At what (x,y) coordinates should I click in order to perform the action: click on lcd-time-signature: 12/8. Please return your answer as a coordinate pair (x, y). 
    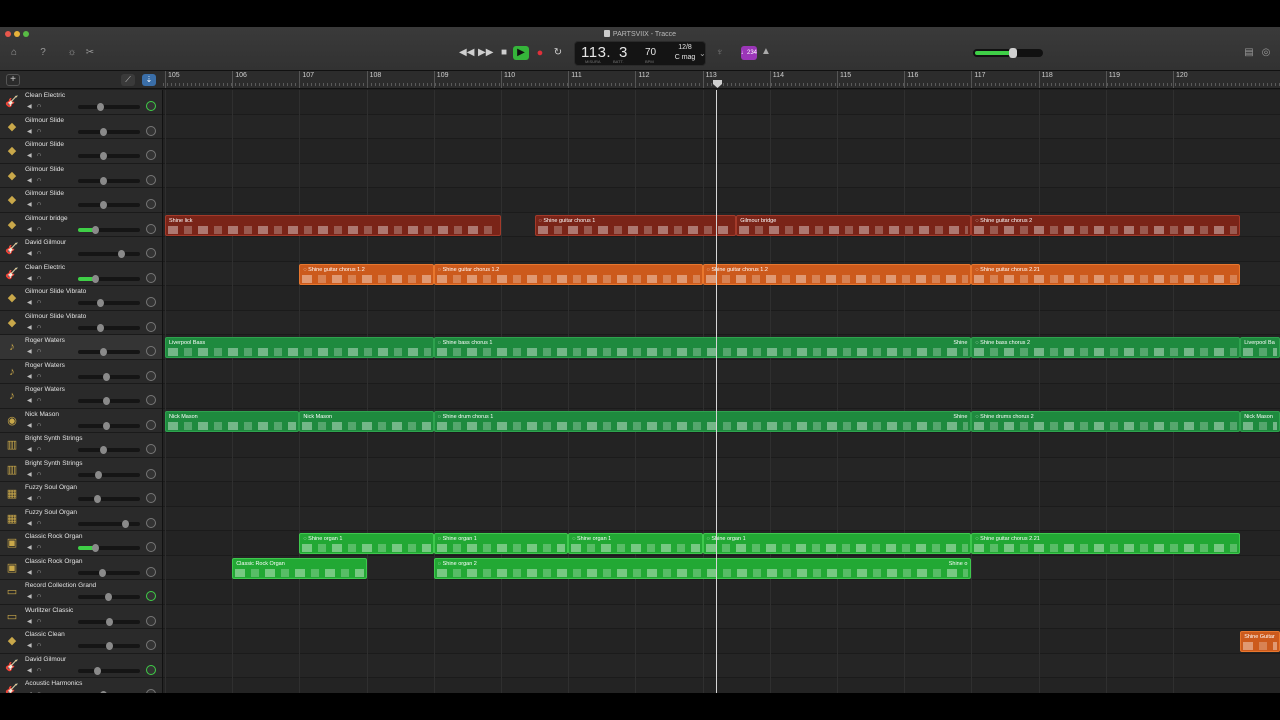
    Looking at the image, I should click on (685, 47).